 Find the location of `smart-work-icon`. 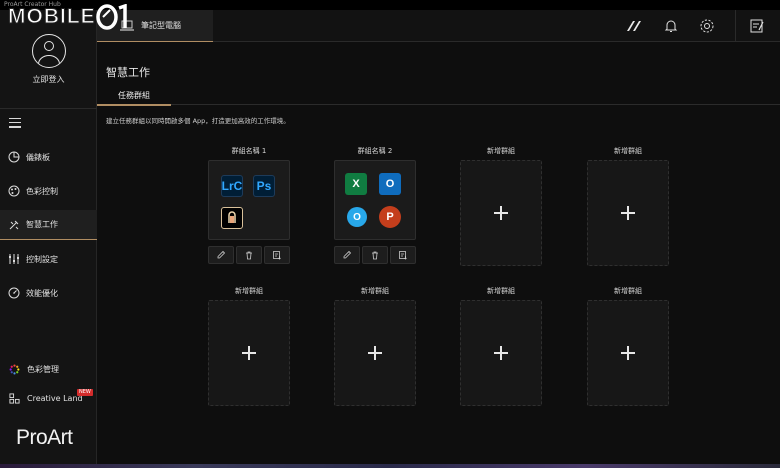

smart-work-icon is located at coordinates (14, 224).